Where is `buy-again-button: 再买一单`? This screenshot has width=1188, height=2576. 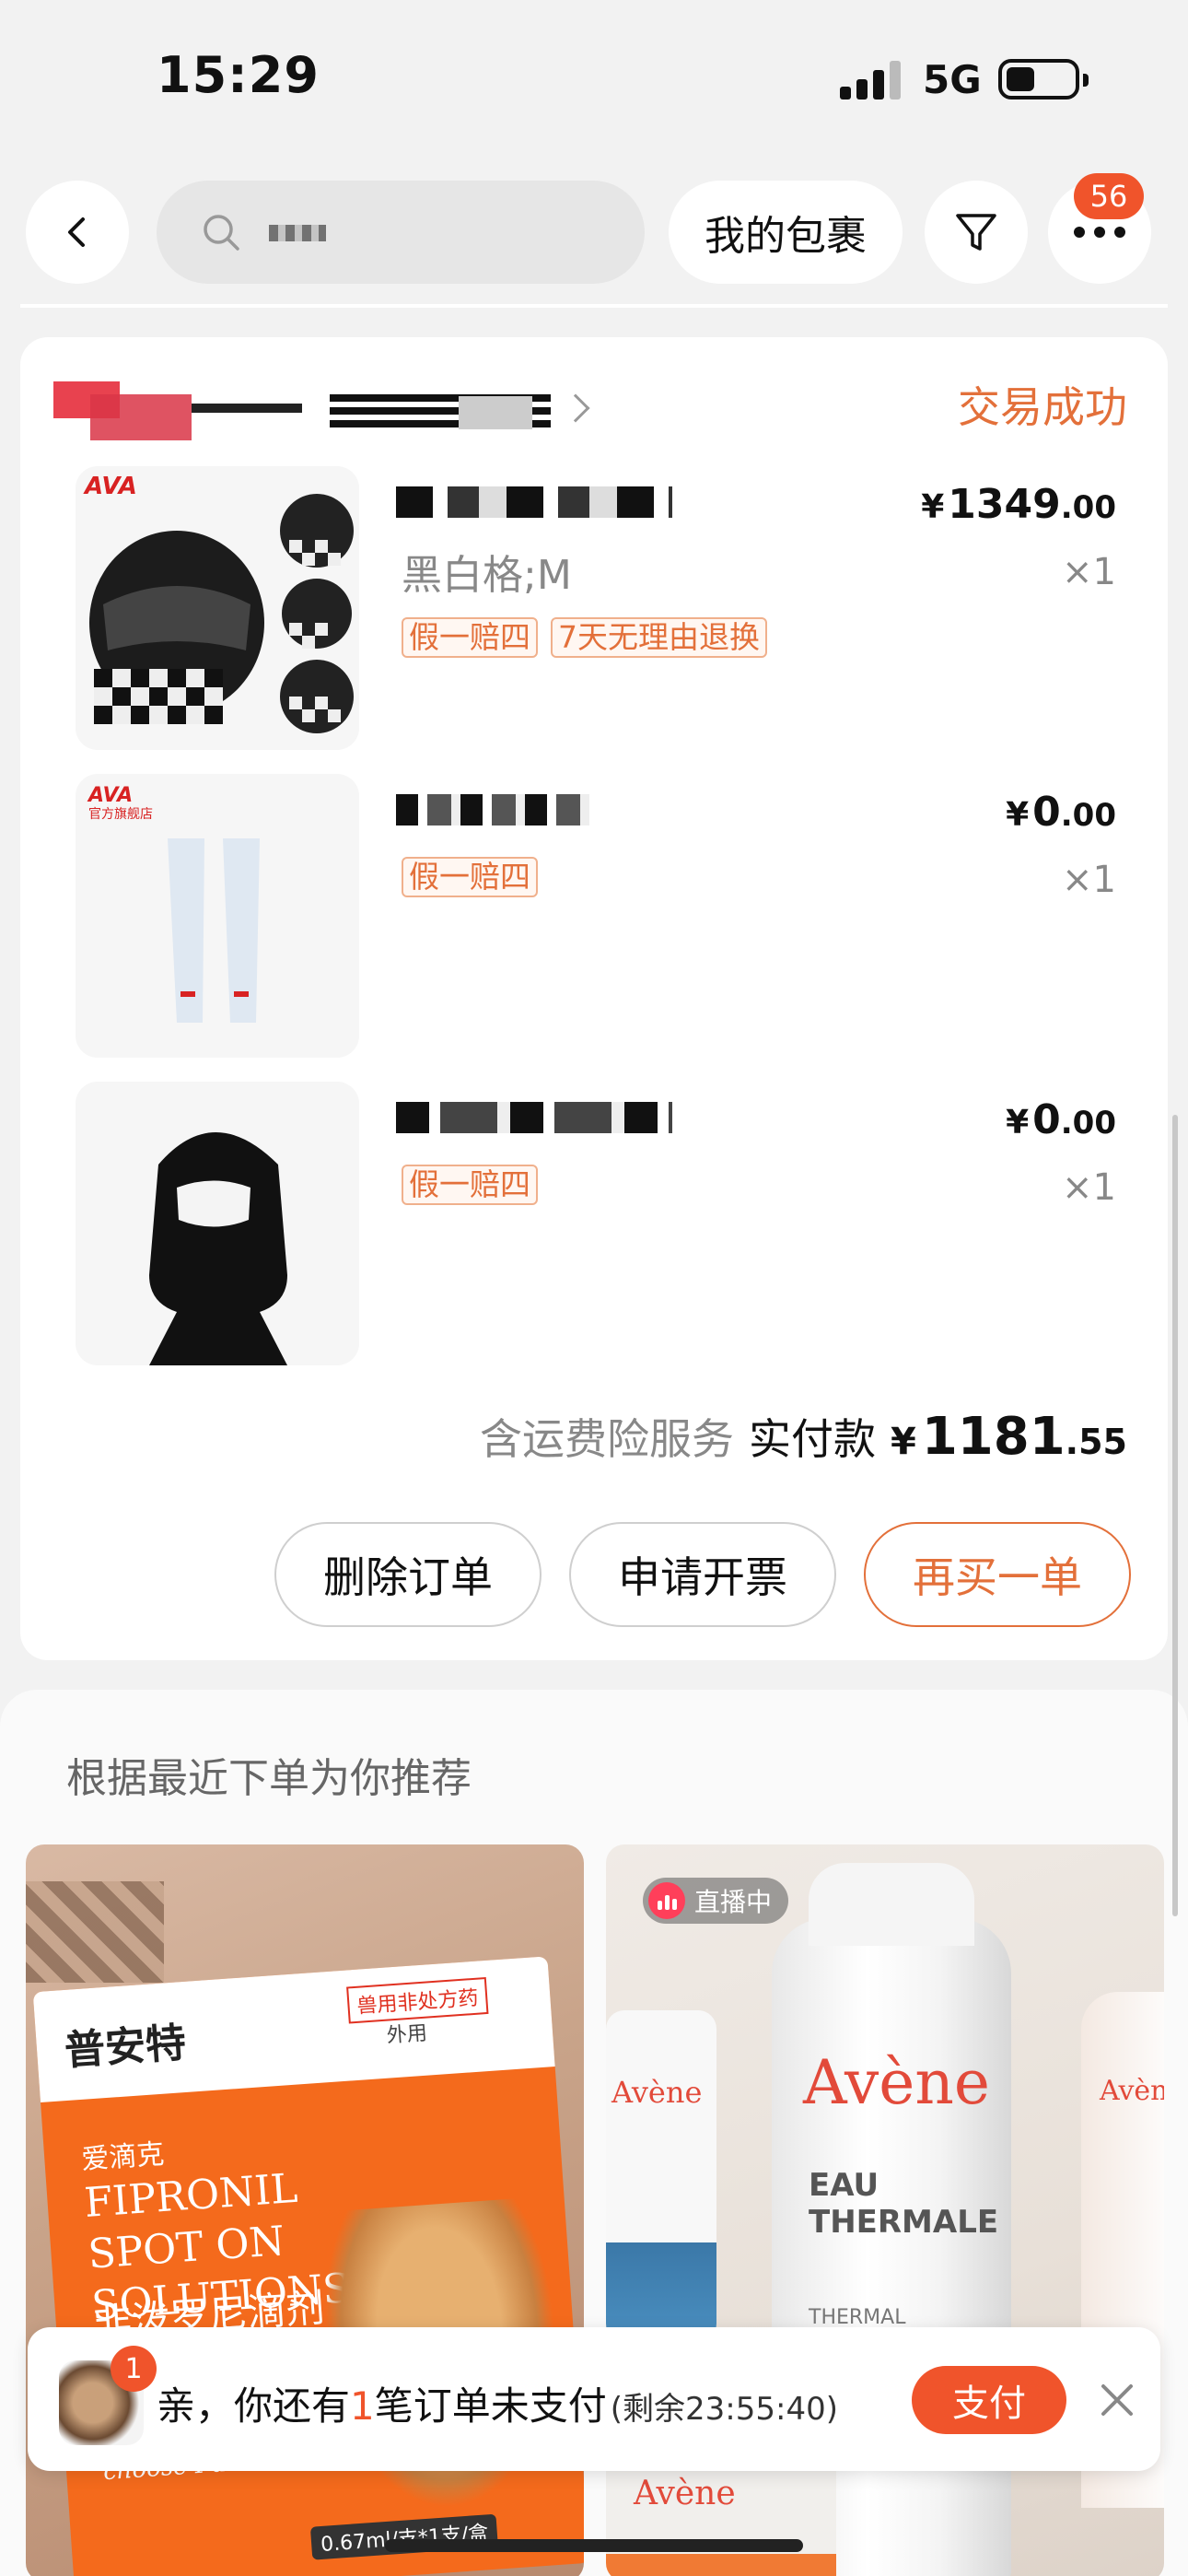 buy-again-button: 再买一单 is located at coordinates (998, 1574).